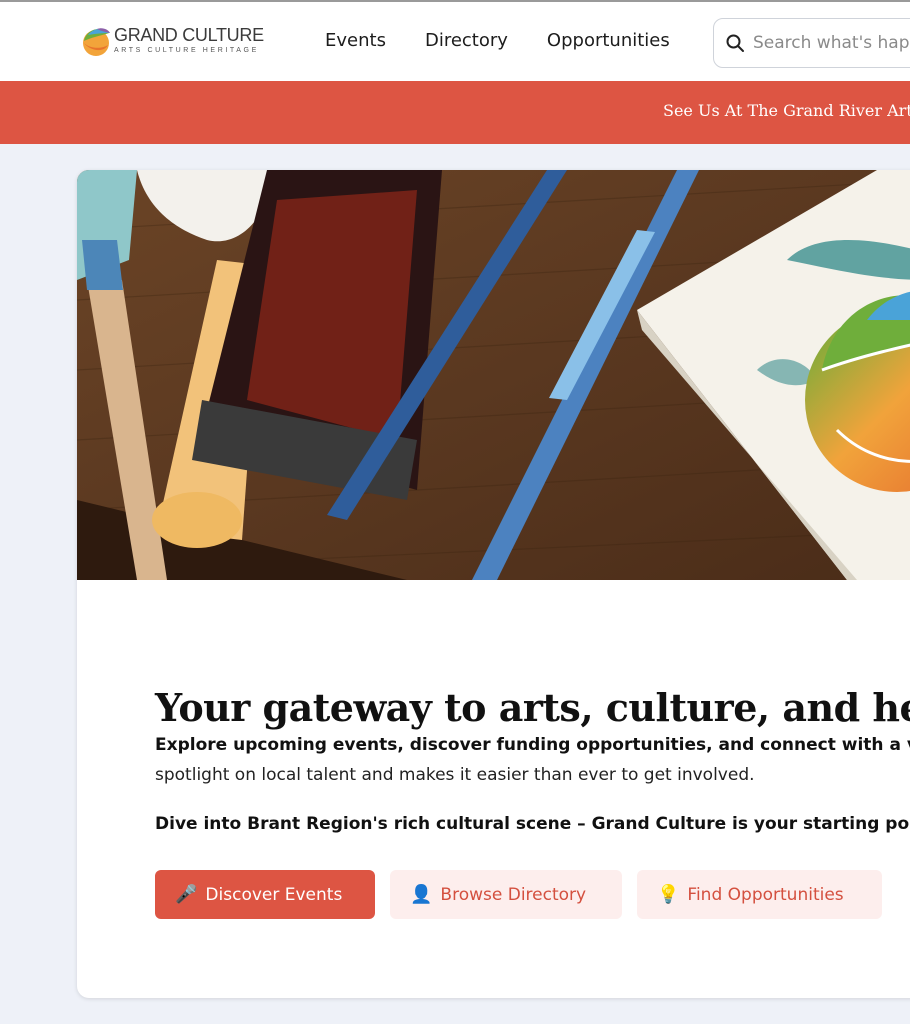 This screenshot has height=1024, width=910. I want to click on nav-directory: Directory, so click(466, 40).